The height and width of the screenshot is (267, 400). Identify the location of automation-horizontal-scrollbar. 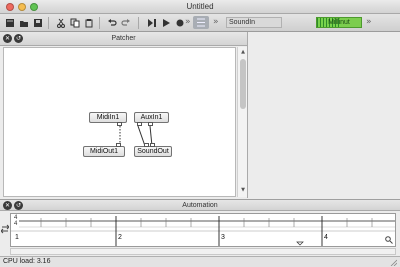
(203, 251).